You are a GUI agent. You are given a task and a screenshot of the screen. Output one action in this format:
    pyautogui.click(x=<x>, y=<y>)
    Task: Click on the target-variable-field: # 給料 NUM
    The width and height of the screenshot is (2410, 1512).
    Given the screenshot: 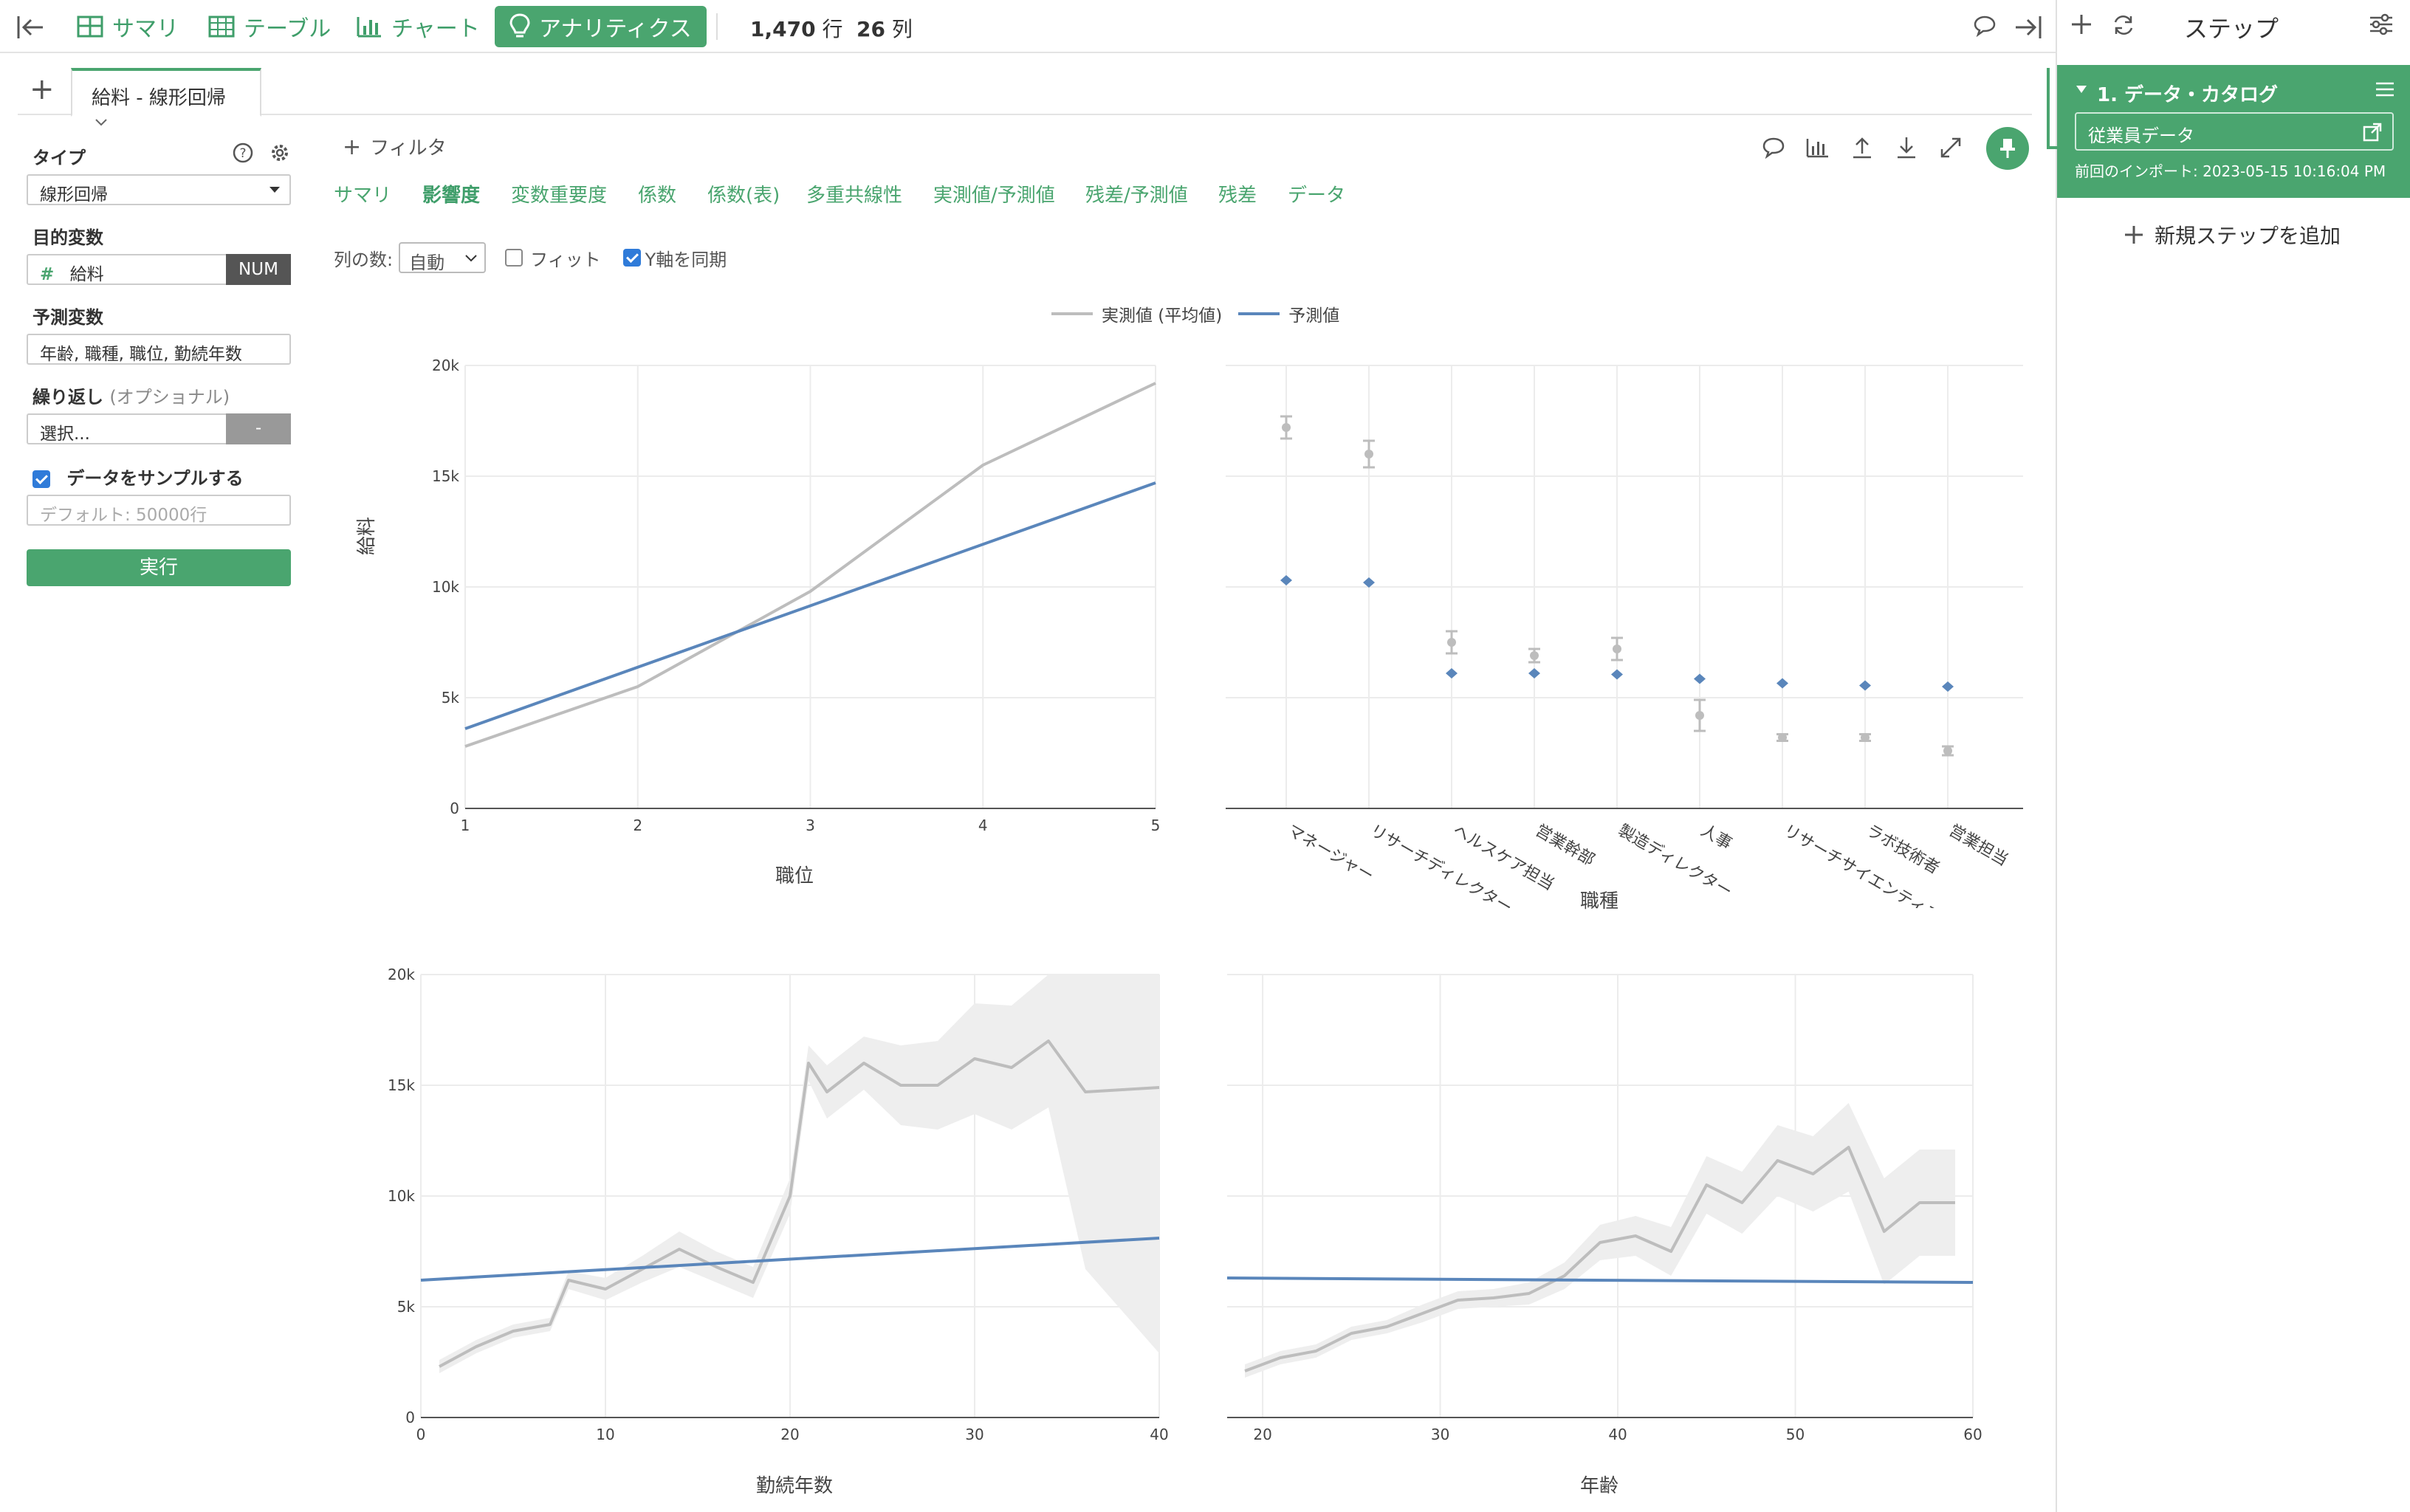 What is the action you would take?
    pyautogui.click(x=159, y=269)
    